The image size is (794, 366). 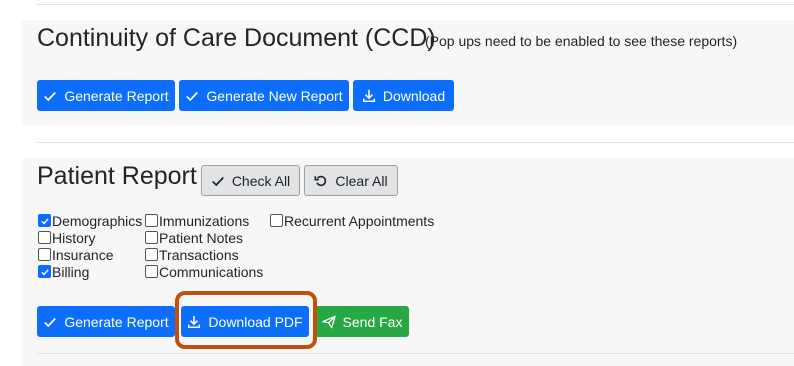 What do you see at coordinates (372, 321) in the screenshot?
I see `send-fax-label: Send Fax` at bounding box center [372, 321].